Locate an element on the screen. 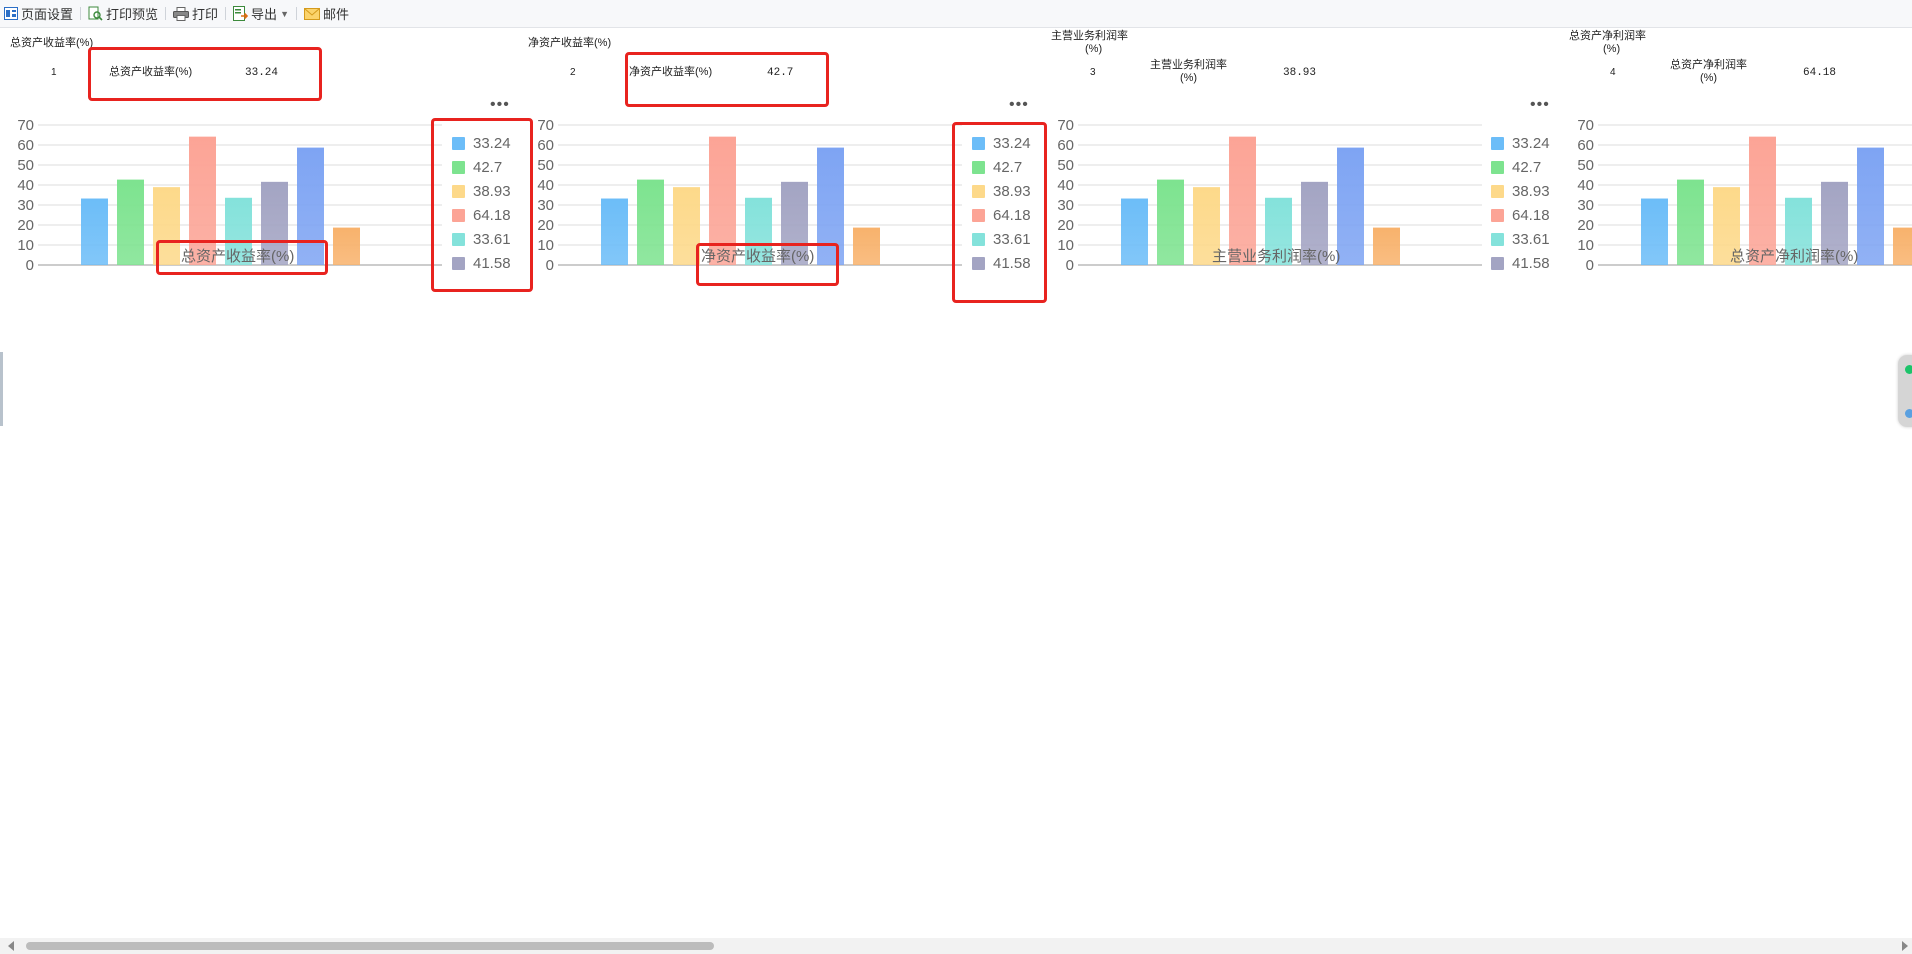 Image resolution: width=1912 pixels, height=954 pixels. status-dot-icon is located at coordinates (1908, 369).